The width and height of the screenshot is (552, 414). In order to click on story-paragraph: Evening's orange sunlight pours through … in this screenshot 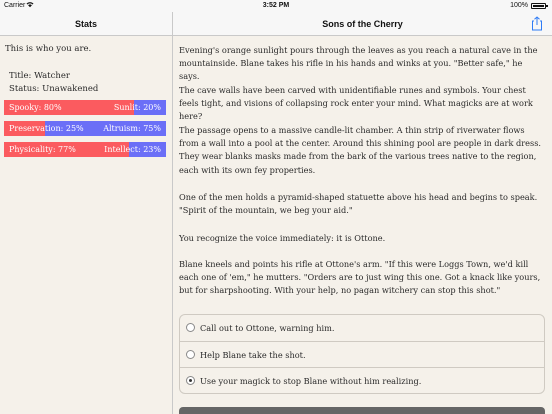, I will do `click(358, 63)`.